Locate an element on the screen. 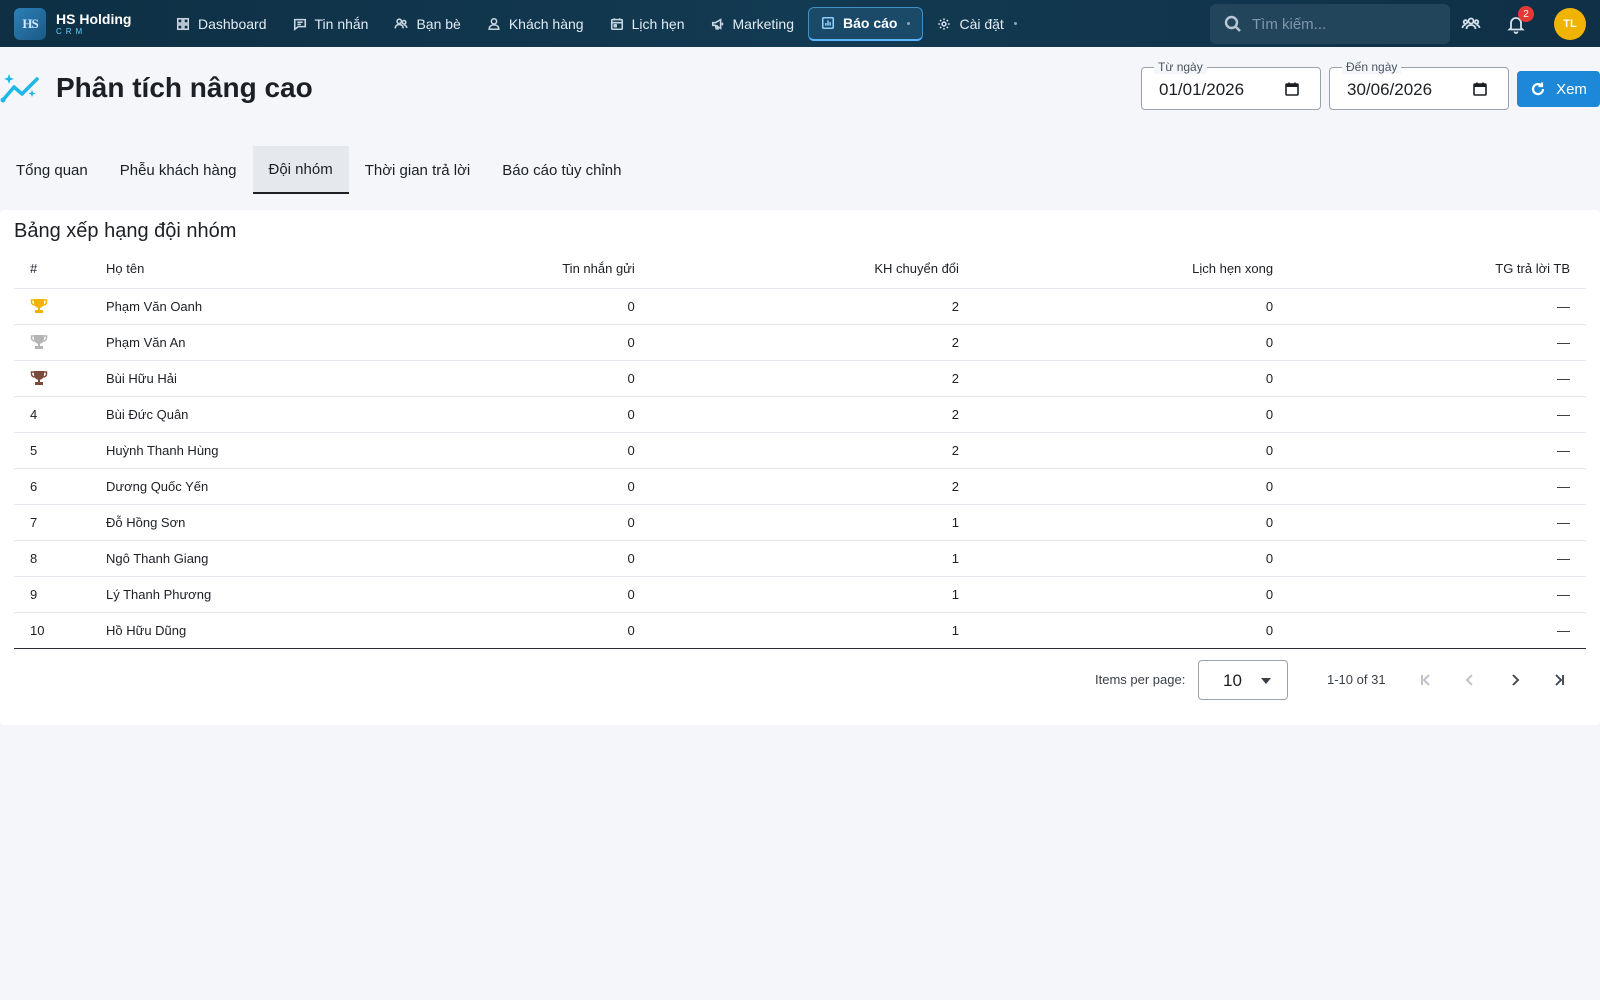 Image resolution: width=1600 pixels, height=1000 pixels. customer-icon is located at coordinates (494, 23).